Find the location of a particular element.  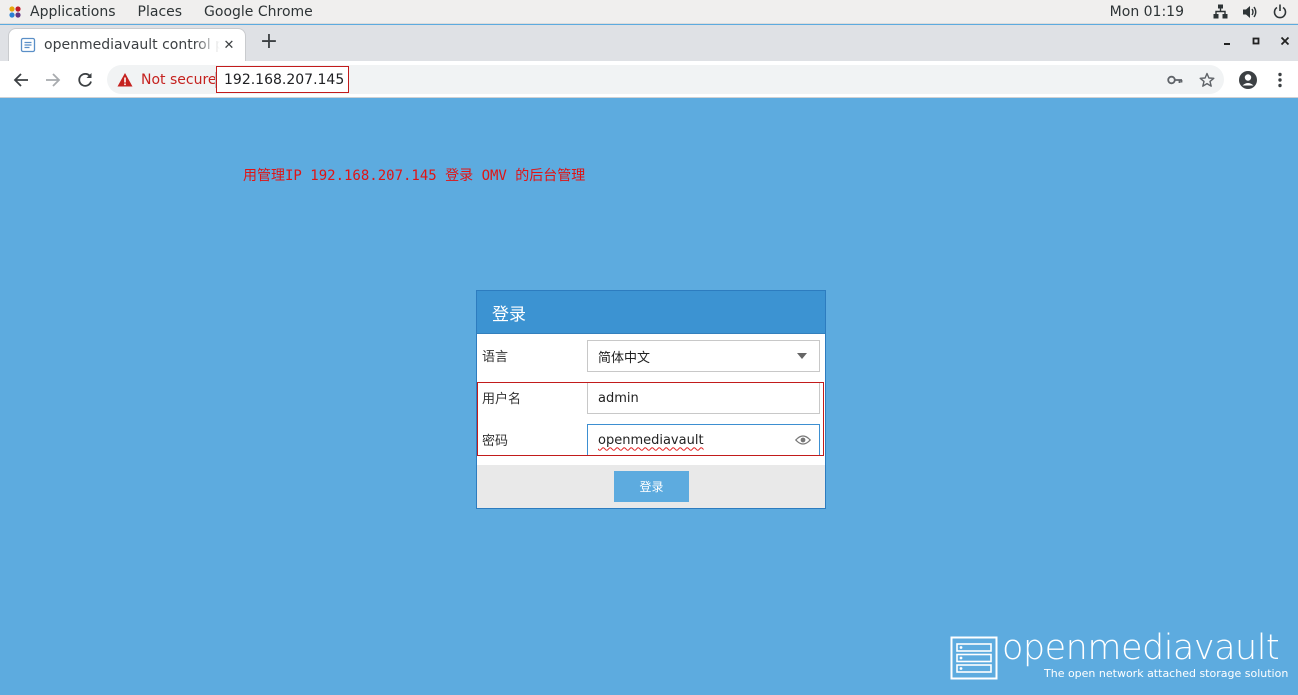

browser-tab: openmediavault control panel ✕ is located at coordinates (127, 44).